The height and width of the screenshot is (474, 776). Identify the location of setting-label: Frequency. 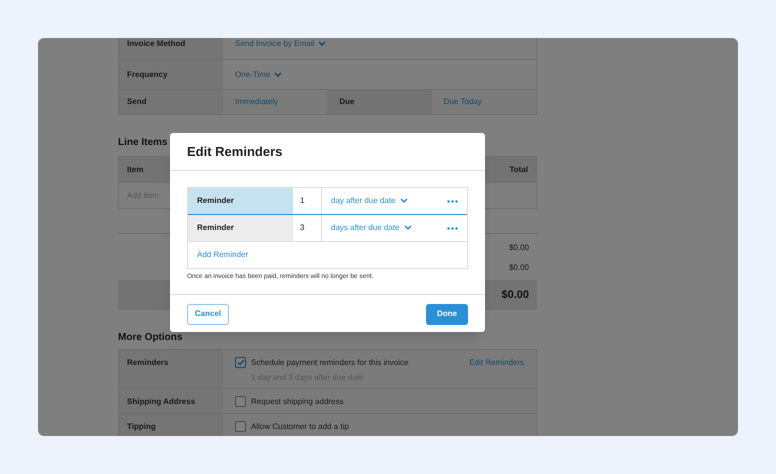
(171, 74).